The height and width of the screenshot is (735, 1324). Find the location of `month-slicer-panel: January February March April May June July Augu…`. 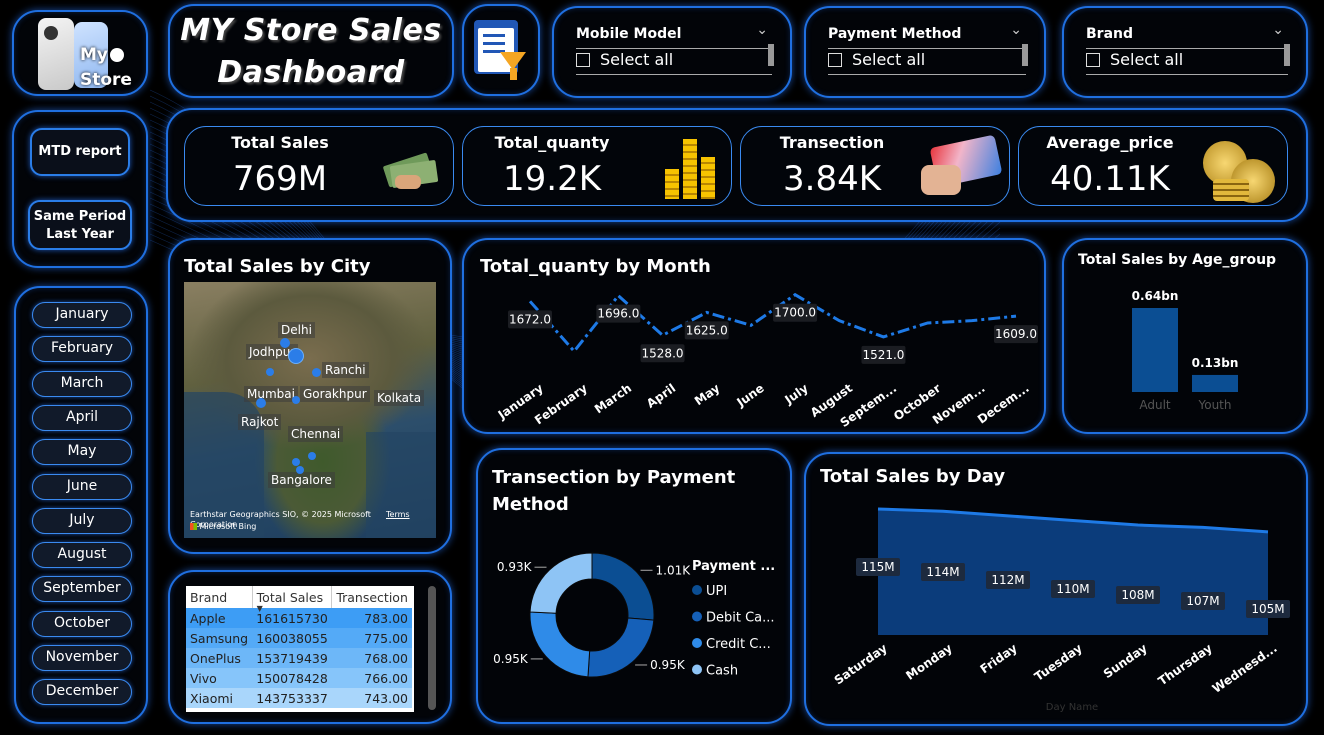

month-slicer-panel: January February March April May June July Augu… is located at coordinates (81, 505).